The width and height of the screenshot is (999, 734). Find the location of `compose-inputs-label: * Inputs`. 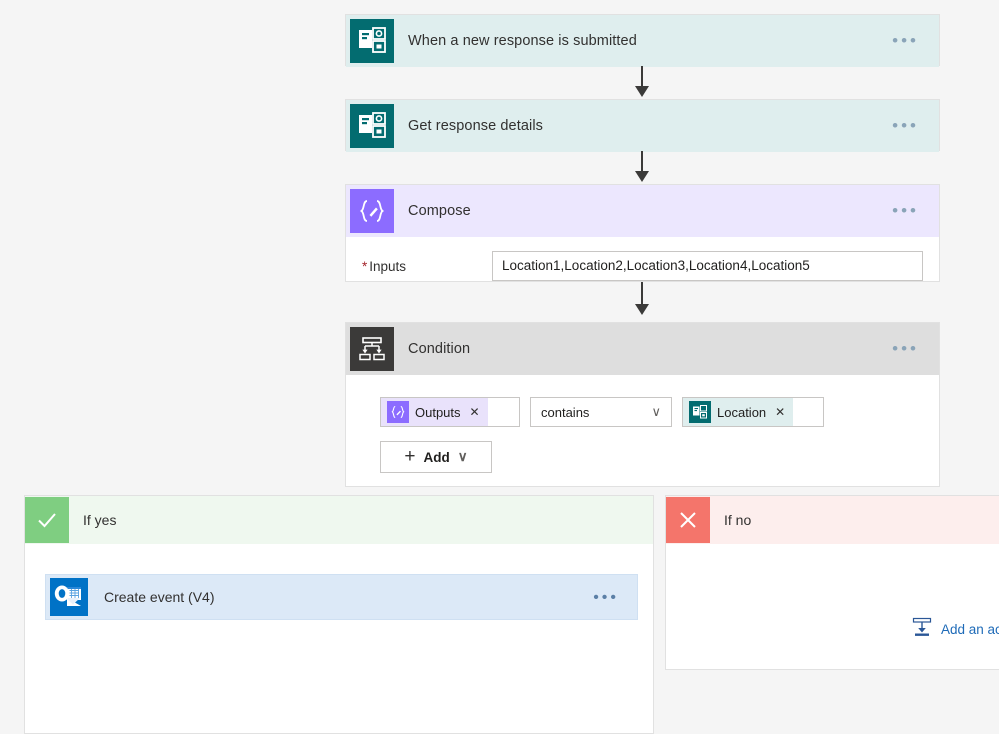

compose-inputs-label: * Inputs is located at coordinates (427, 266).